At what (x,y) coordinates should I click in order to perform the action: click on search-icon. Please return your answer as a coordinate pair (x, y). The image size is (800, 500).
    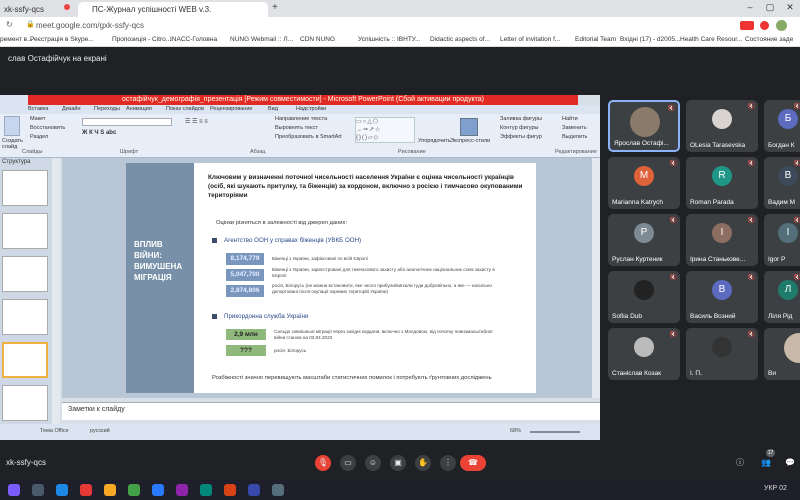
    Looking at the image, I should click on (38, 490).